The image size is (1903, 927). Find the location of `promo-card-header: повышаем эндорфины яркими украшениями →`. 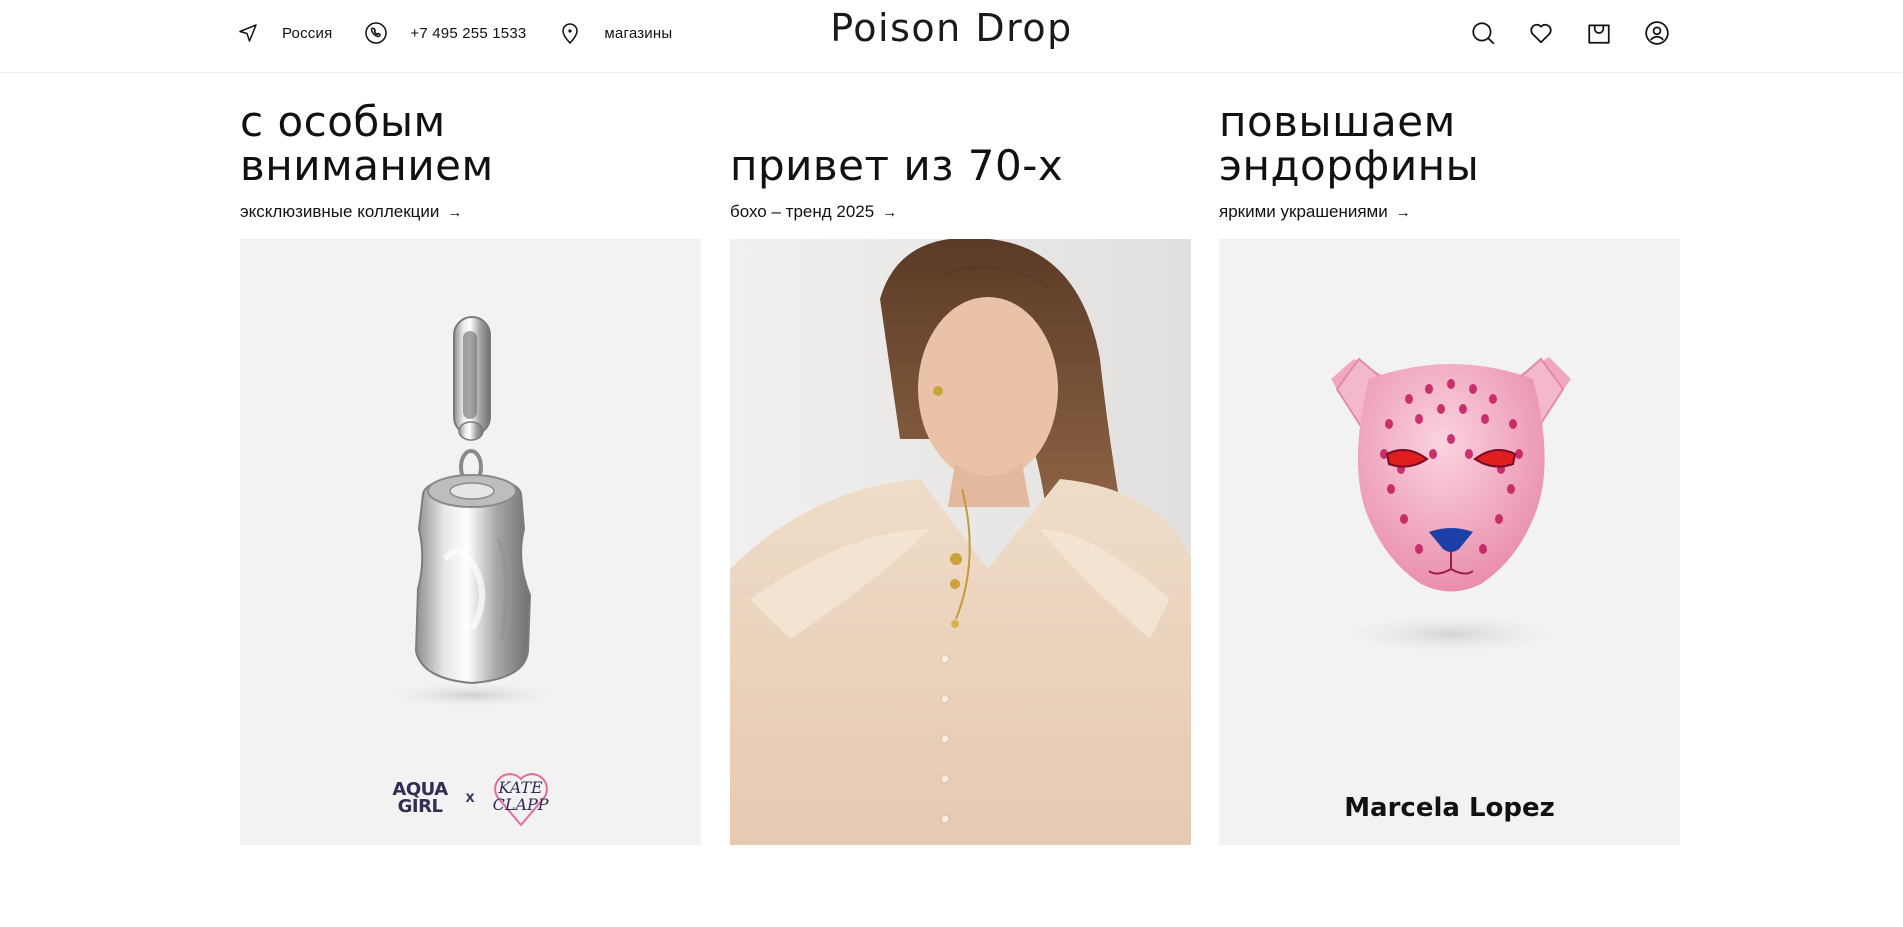

promo-card-header: повышаем эндорфины яркими украшениями → is located at coordinates (1449, 162).